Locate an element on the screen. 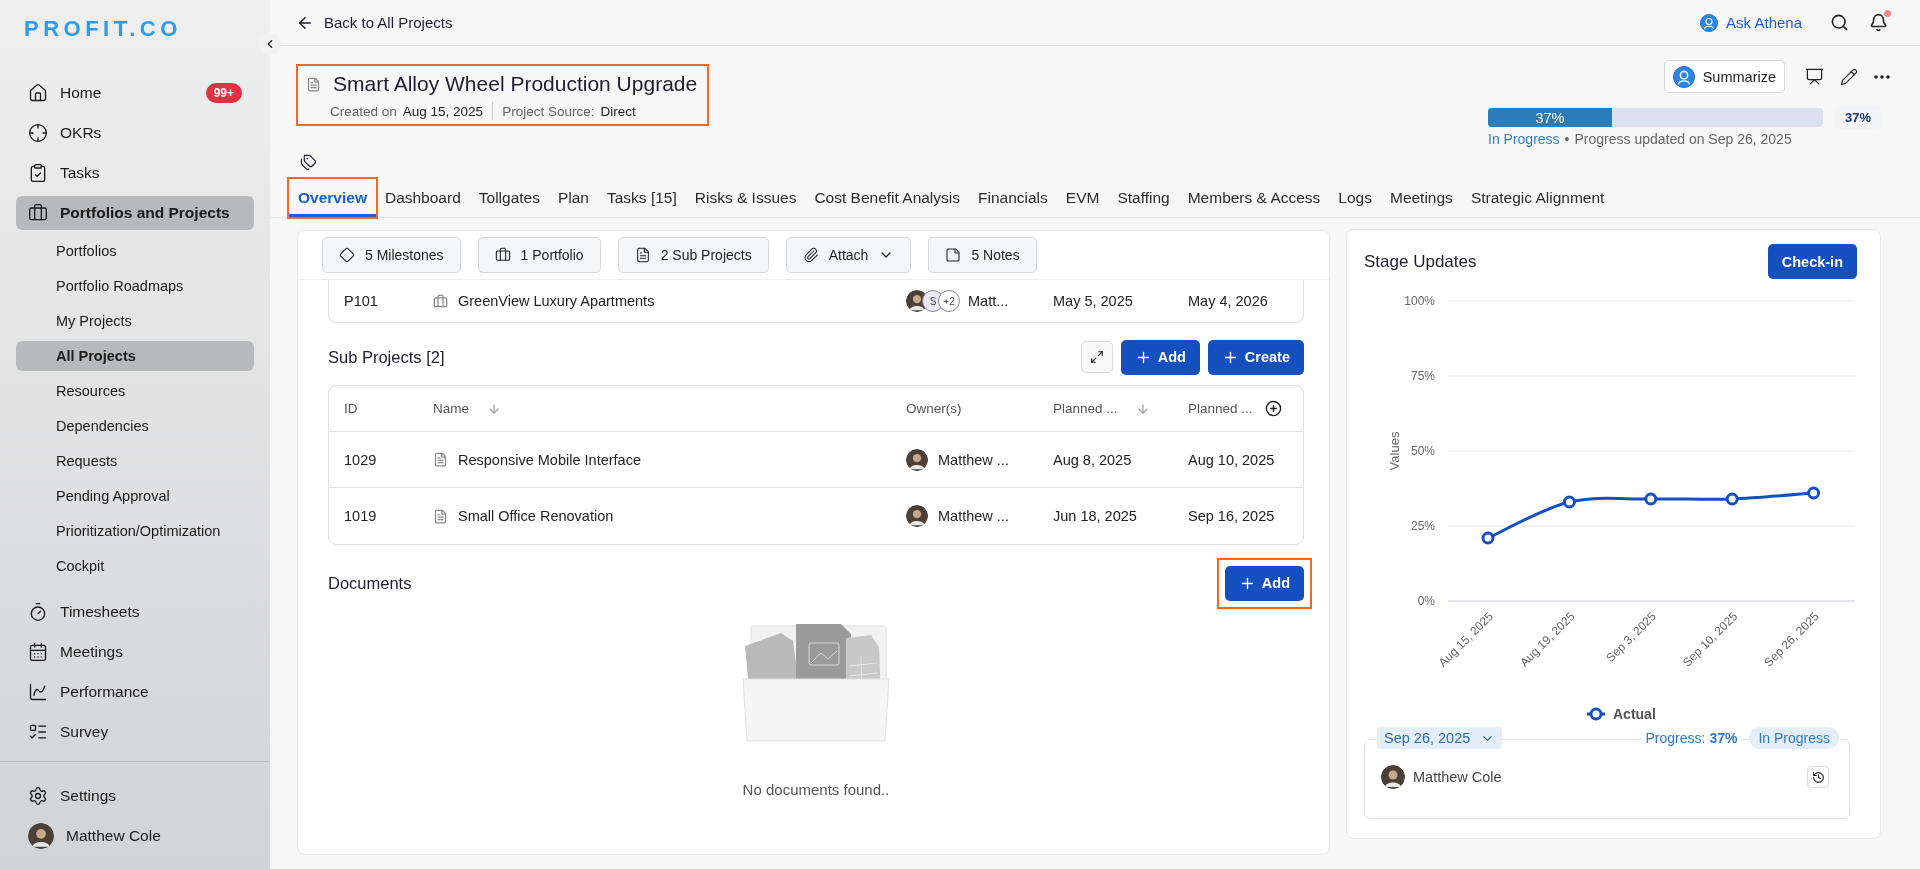  table-cell: Responsive Mobile Interface is located at coordinates (549, 459).